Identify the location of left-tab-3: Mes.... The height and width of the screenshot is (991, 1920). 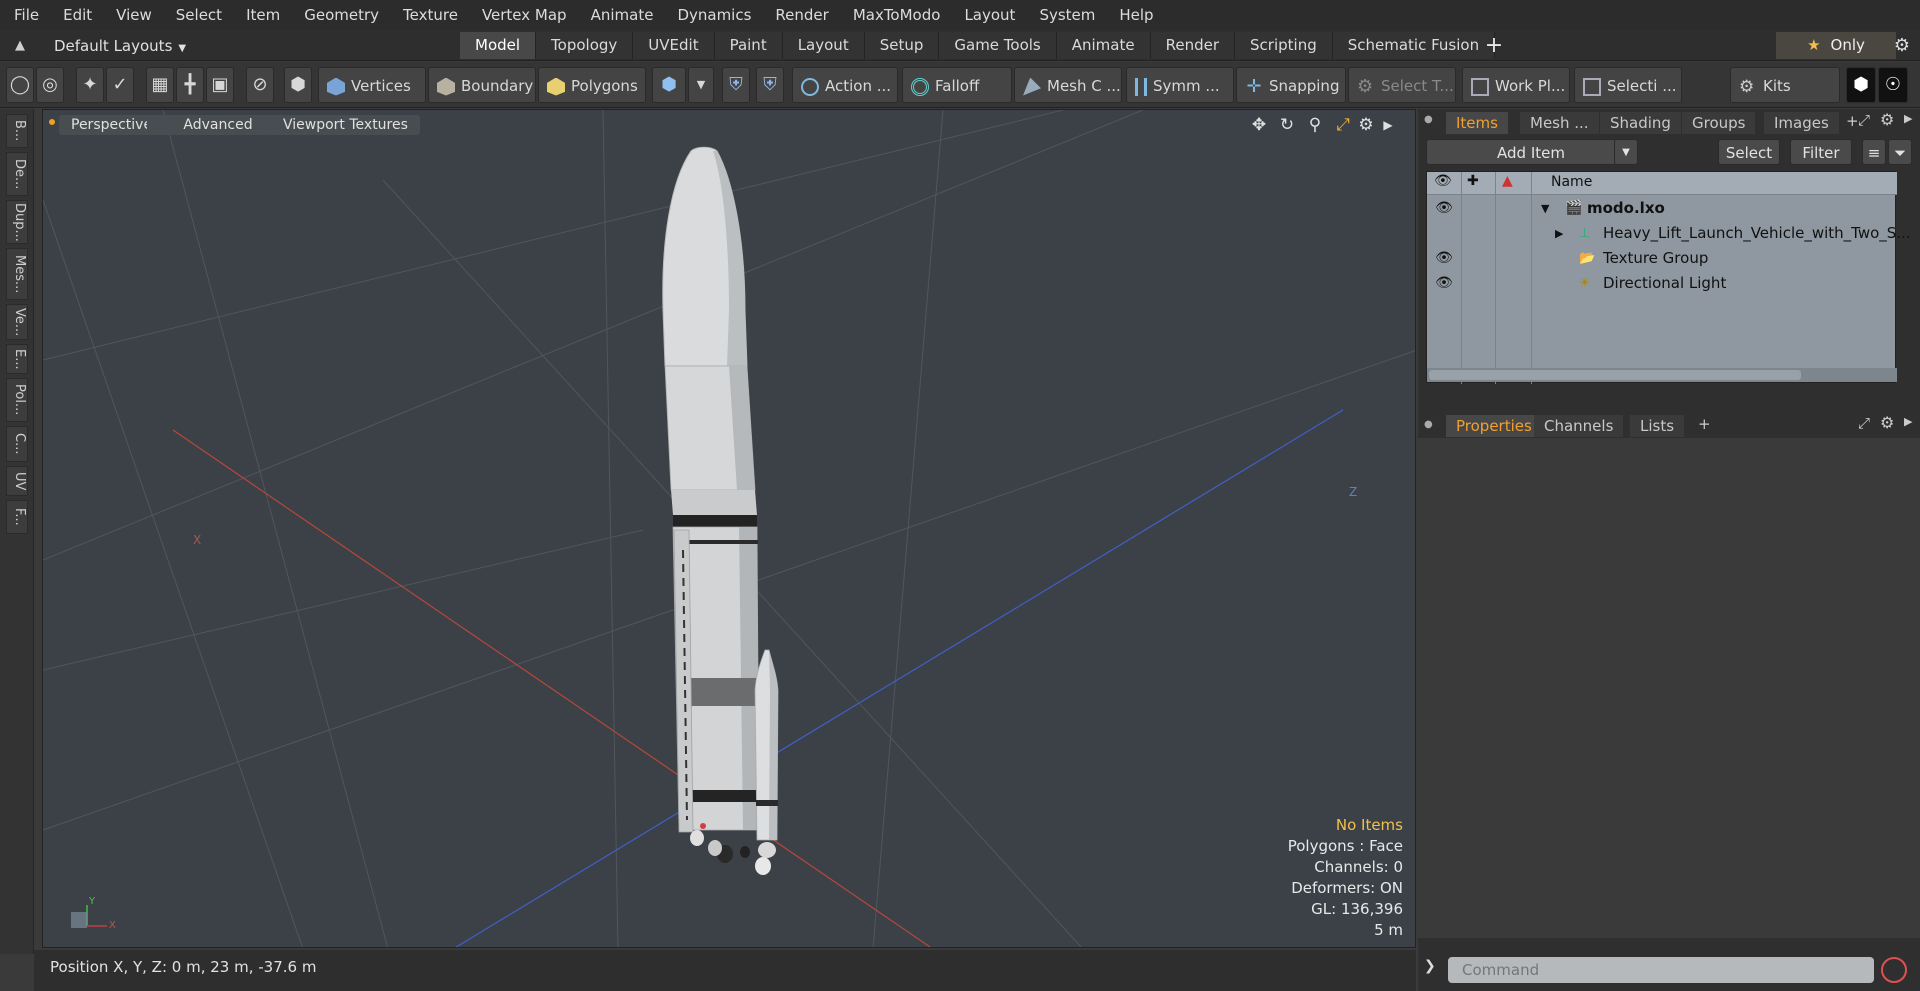
(17, 274).